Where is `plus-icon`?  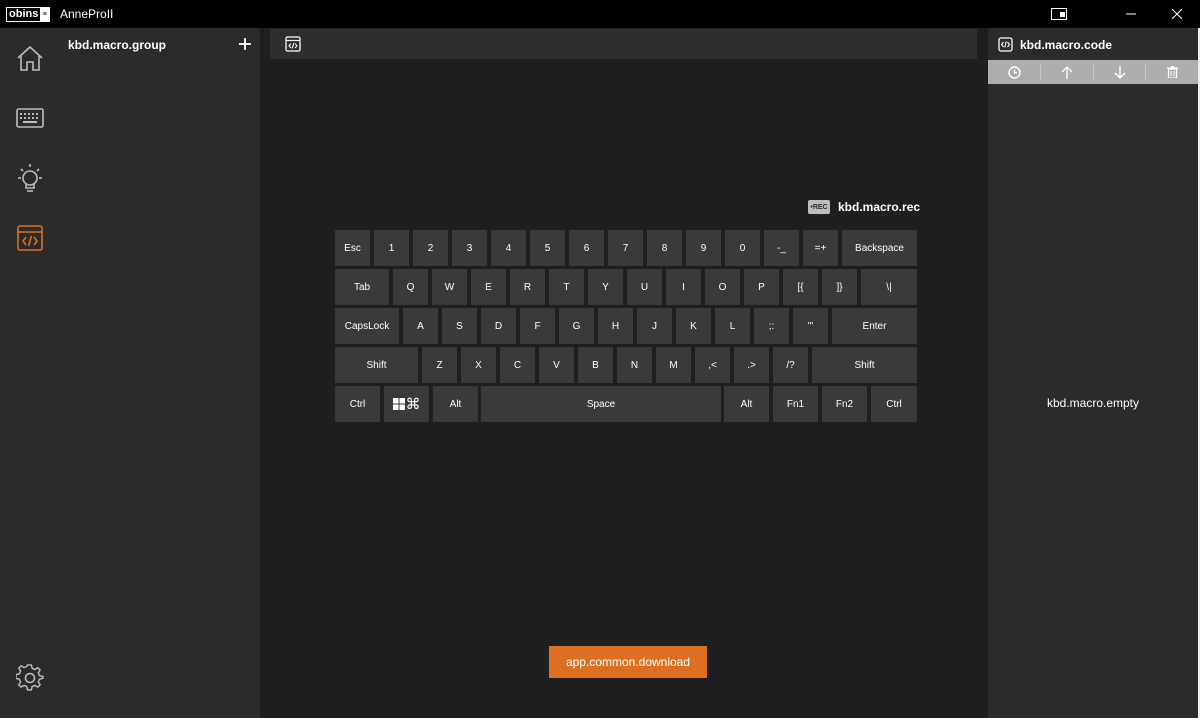 plus-icon is located at coordinates (245, 44).